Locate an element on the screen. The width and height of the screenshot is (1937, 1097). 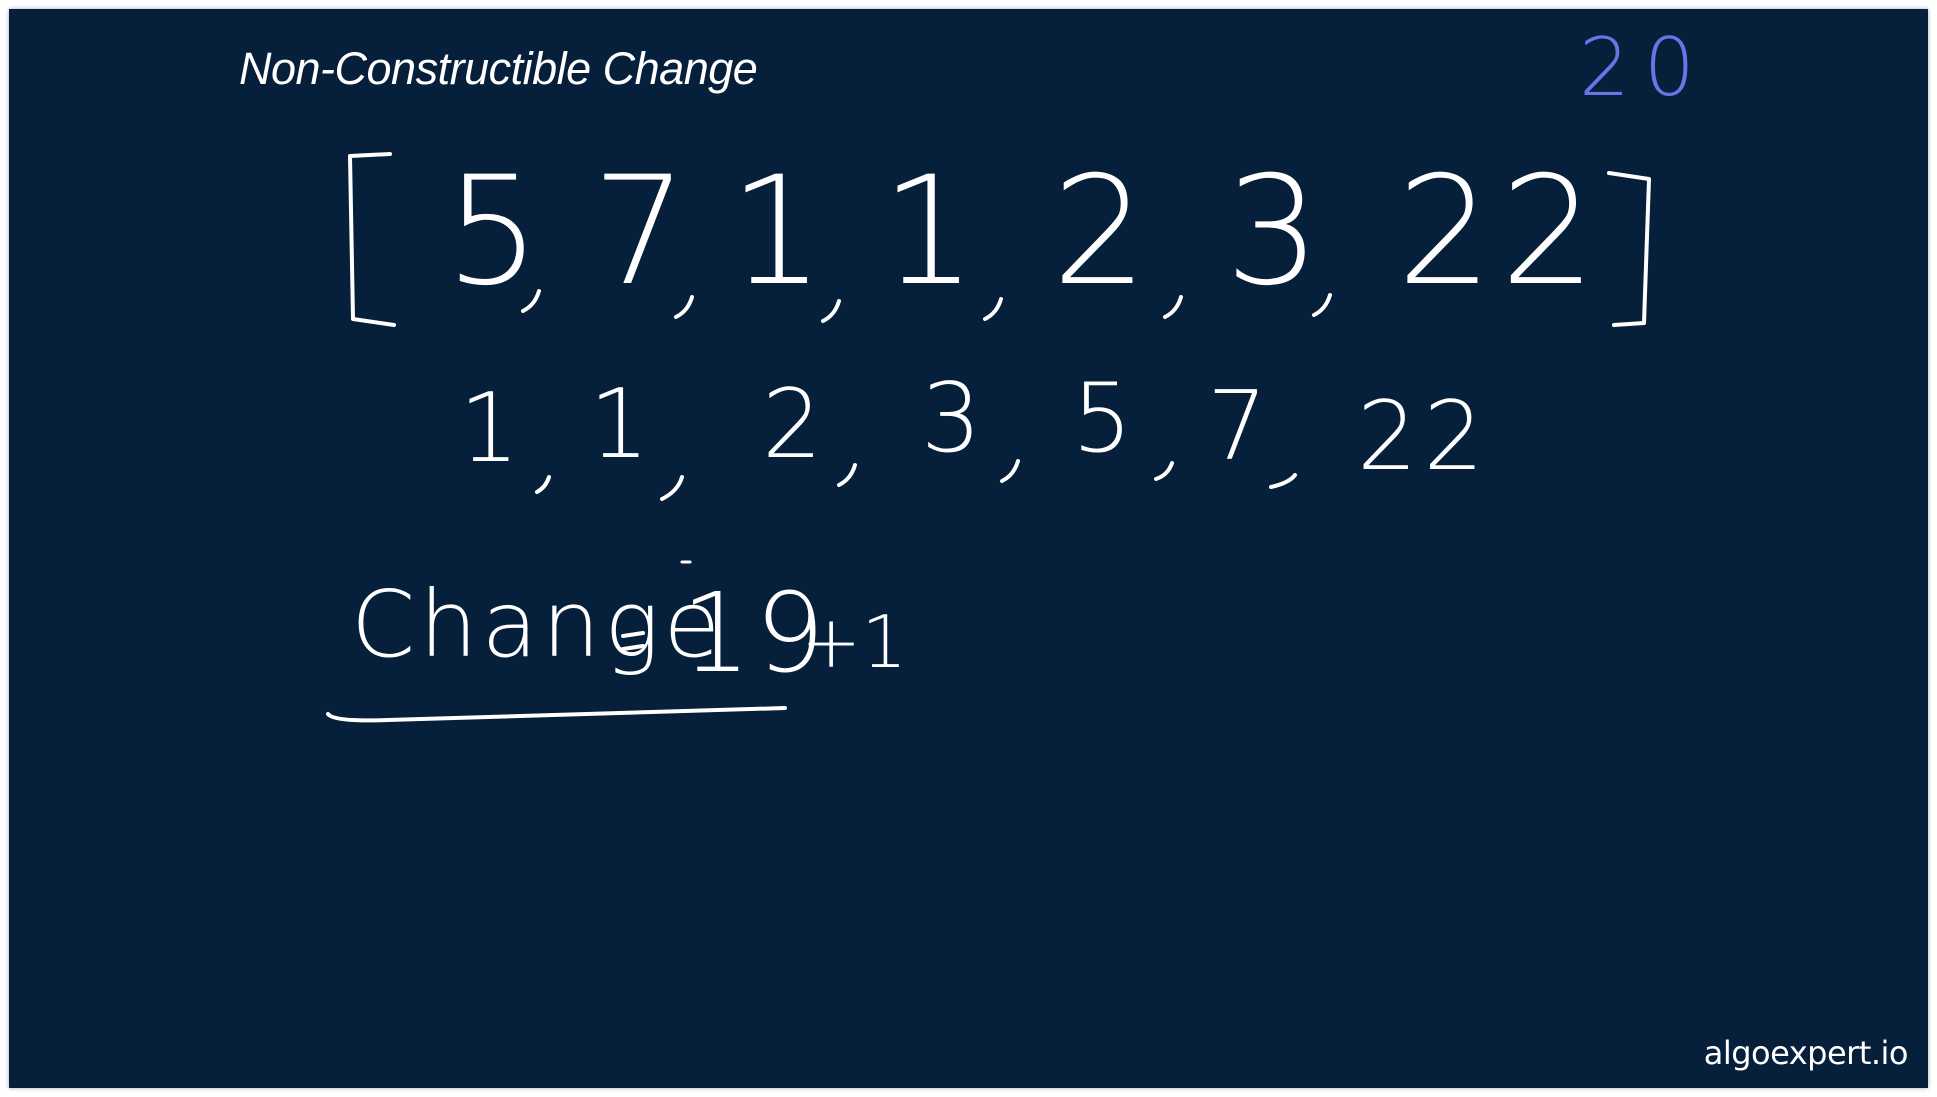
sorted-value: 2 is located at coordinates (792, 425).